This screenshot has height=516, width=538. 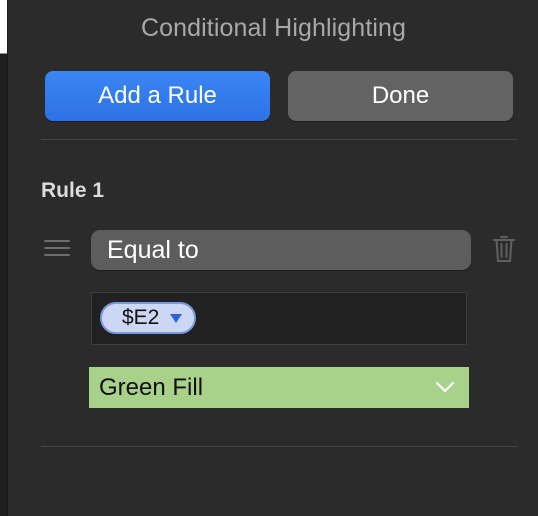 I want to click on rule-heading: Rule 1, so click(x=73, y=190).